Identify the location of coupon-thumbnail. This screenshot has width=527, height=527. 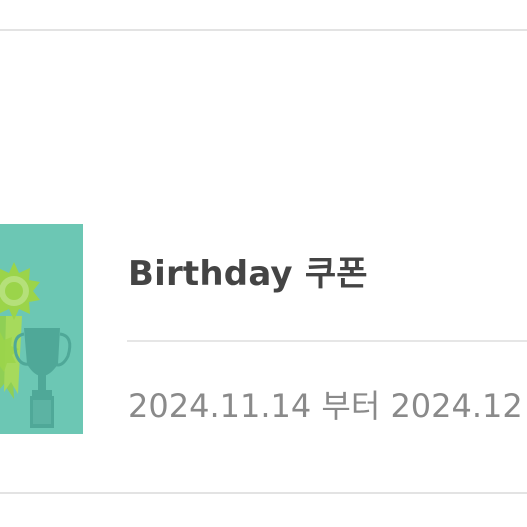
(41, 329).